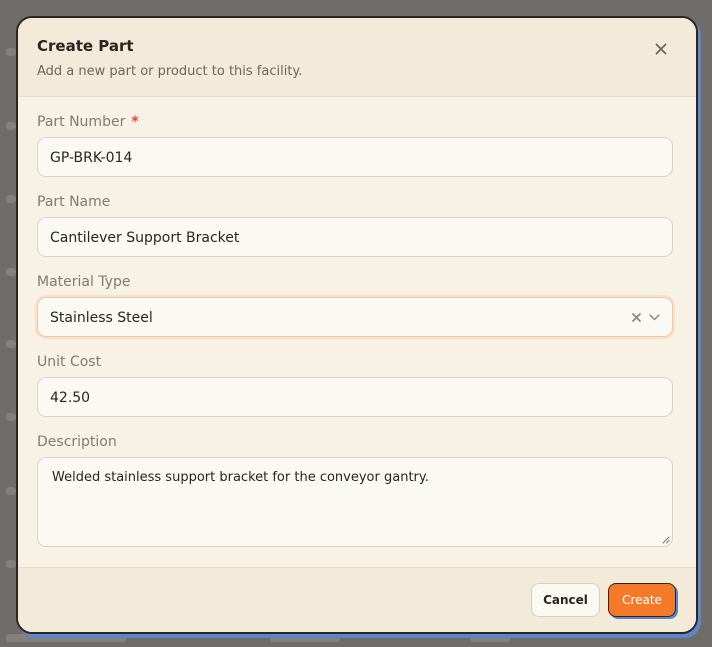  What do you see at coordinates (69, 362) in the screenshot?
I see `unit-cost-label: Unit Cost` at bounding box center [69, 362].